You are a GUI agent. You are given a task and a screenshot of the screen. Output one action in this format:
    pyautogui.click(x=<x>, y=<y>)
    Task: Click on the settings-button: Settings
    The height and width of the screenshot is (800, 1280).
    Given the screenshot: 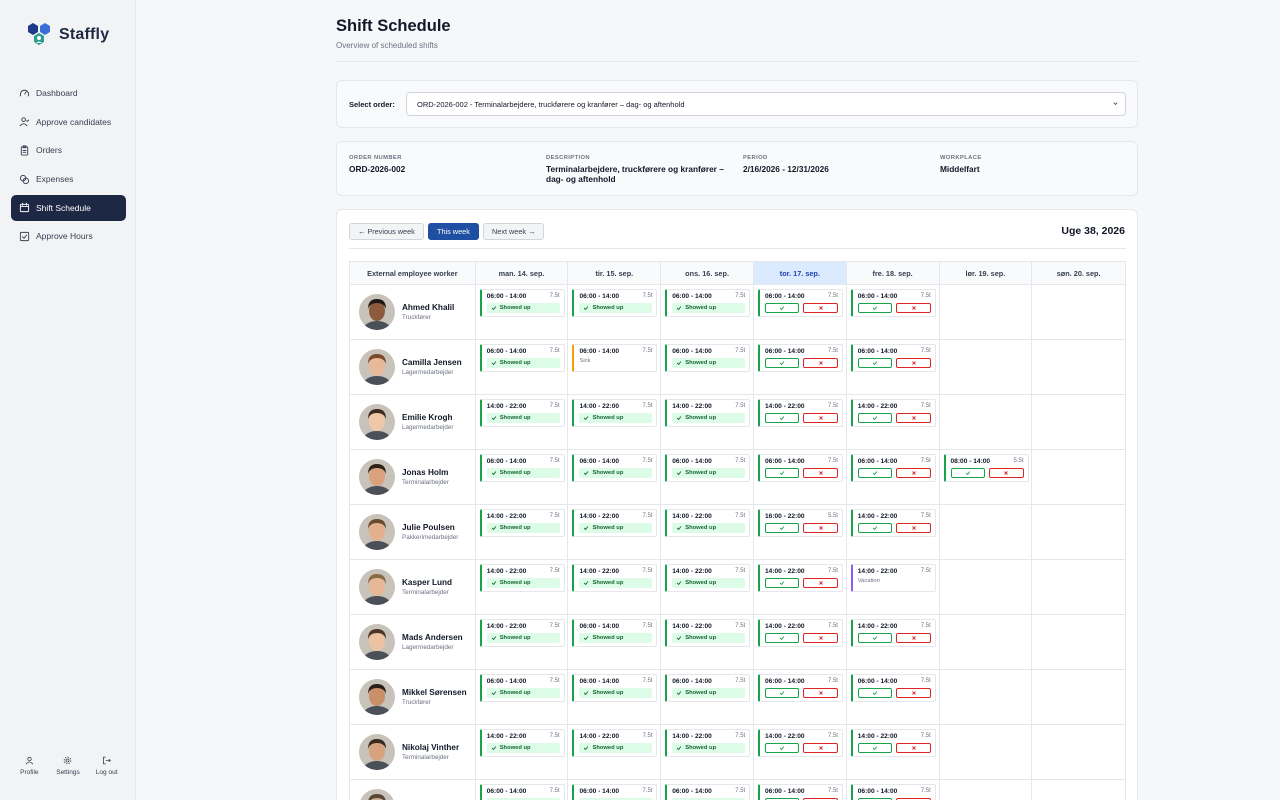 What is the action you would take?
    pyautogui.click(x=68, y=766)
    